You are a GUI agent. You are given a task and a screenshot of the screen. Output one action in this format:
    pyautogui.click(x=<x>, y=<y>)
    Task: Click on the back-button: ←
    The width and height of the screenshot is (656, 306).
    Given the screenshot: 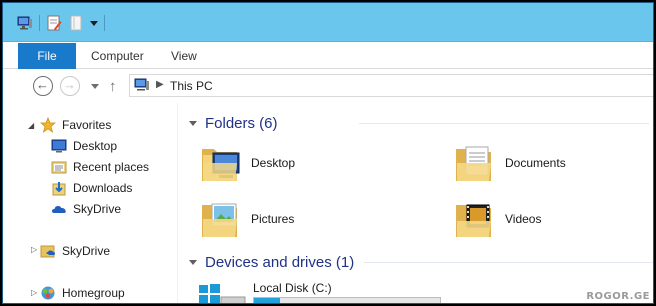 What is the action you would take?
    pyautogui.click(x=43, y=86)
    